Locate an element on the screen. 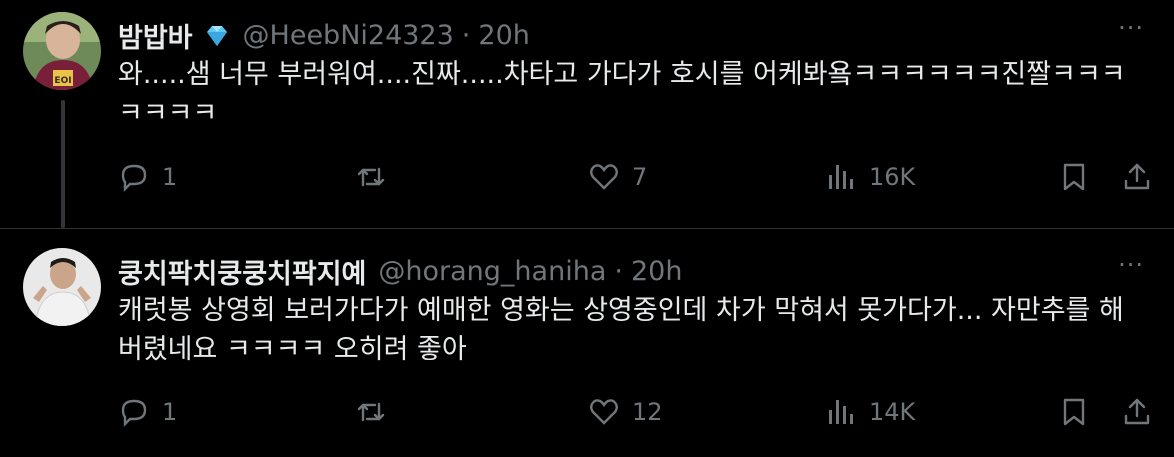 This screenshot has height=457, width=1174. handle: @HeebNi24323 is located at coordinates (348, 35).